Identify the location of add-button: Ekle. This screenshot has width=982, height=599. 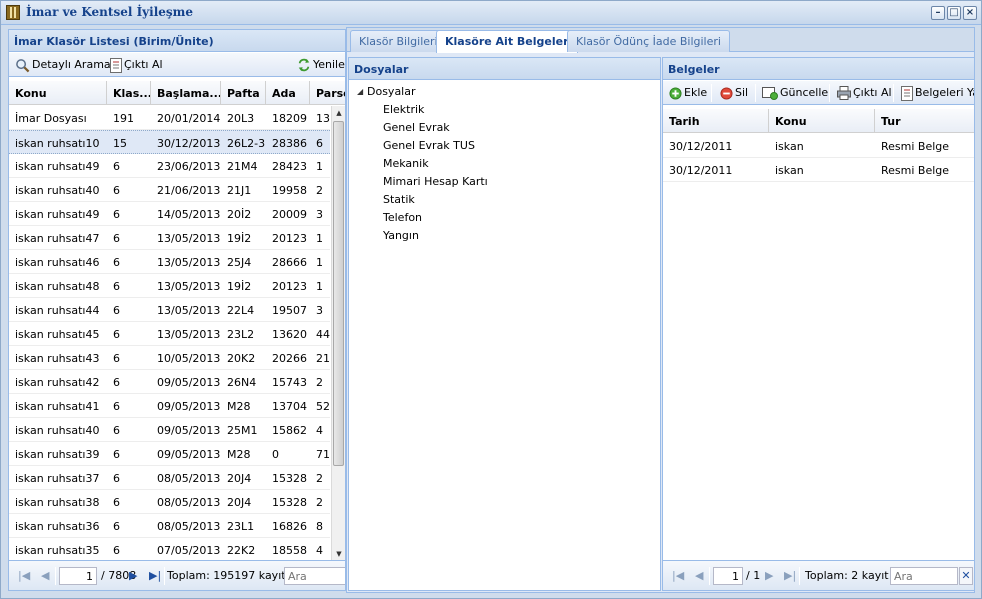
(688, 93).